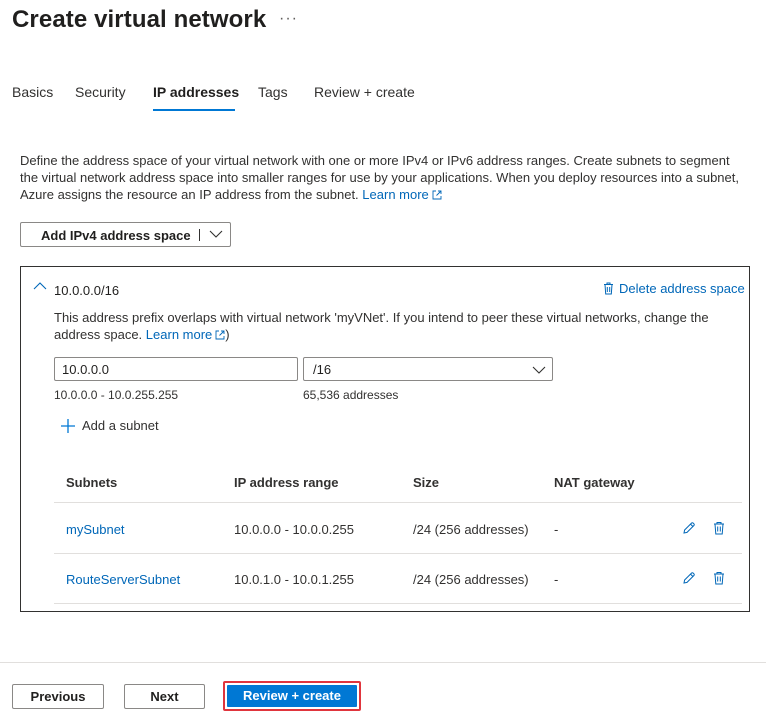 This screenshot has height=719, width=766. What do you see at coordinates (100, 92) in the screenshot?
I see `tab-security: Security` at bounding box center [100, 92].